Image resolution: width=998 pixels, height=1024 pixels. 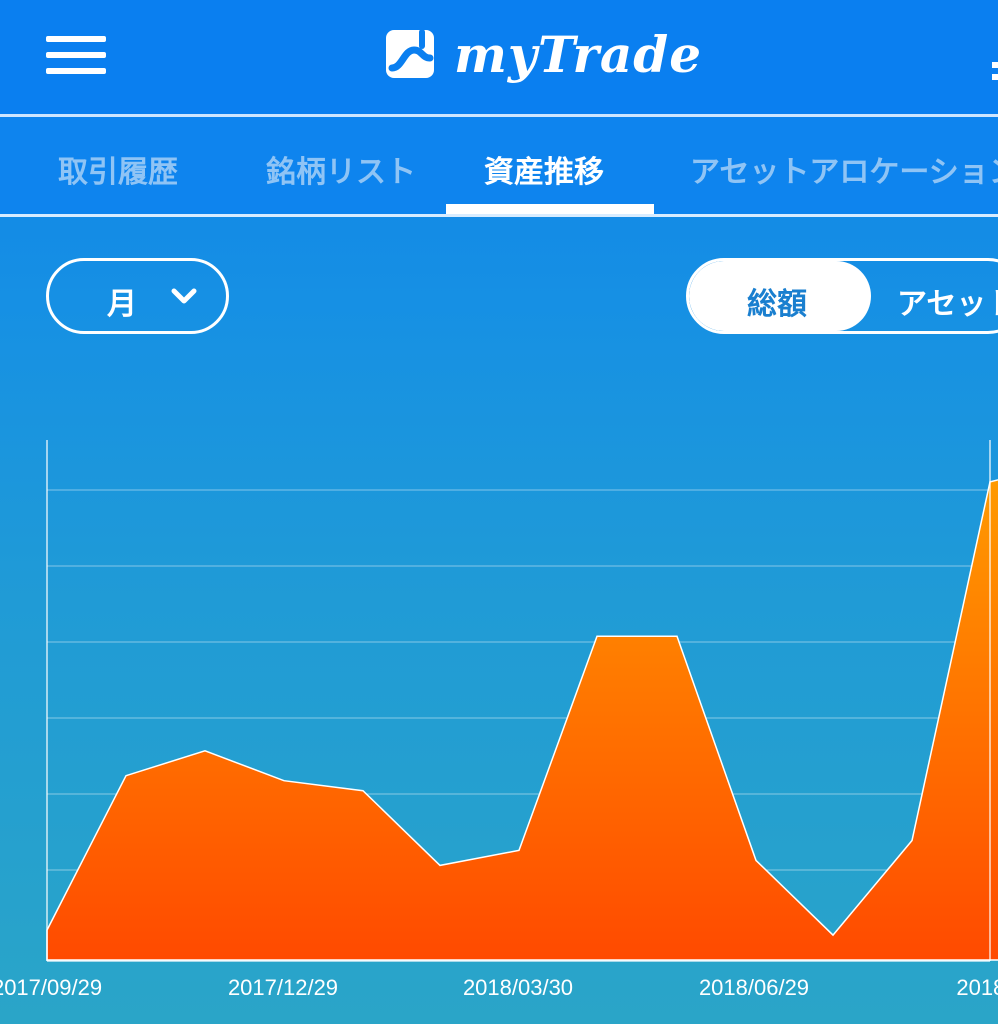 What do you see at coordinates (51, 987) in the screenshot?
I see `x-tick-label: 2017/09/29` at bounding box center [51, 987].